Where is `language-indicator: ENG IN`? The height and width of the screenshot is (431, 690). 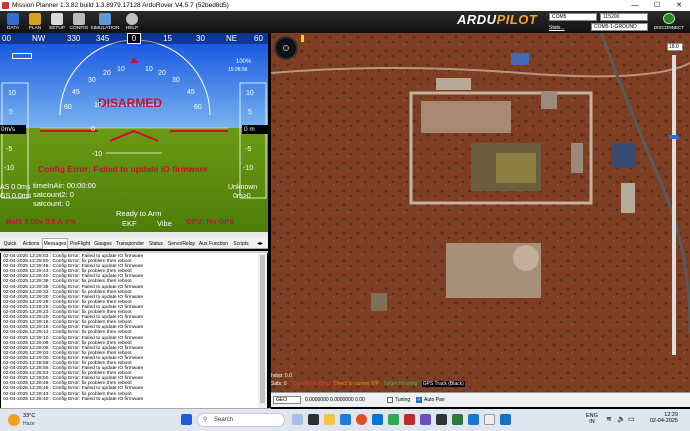 language-indicator: ENG IN is located at coordinates (592, 419).